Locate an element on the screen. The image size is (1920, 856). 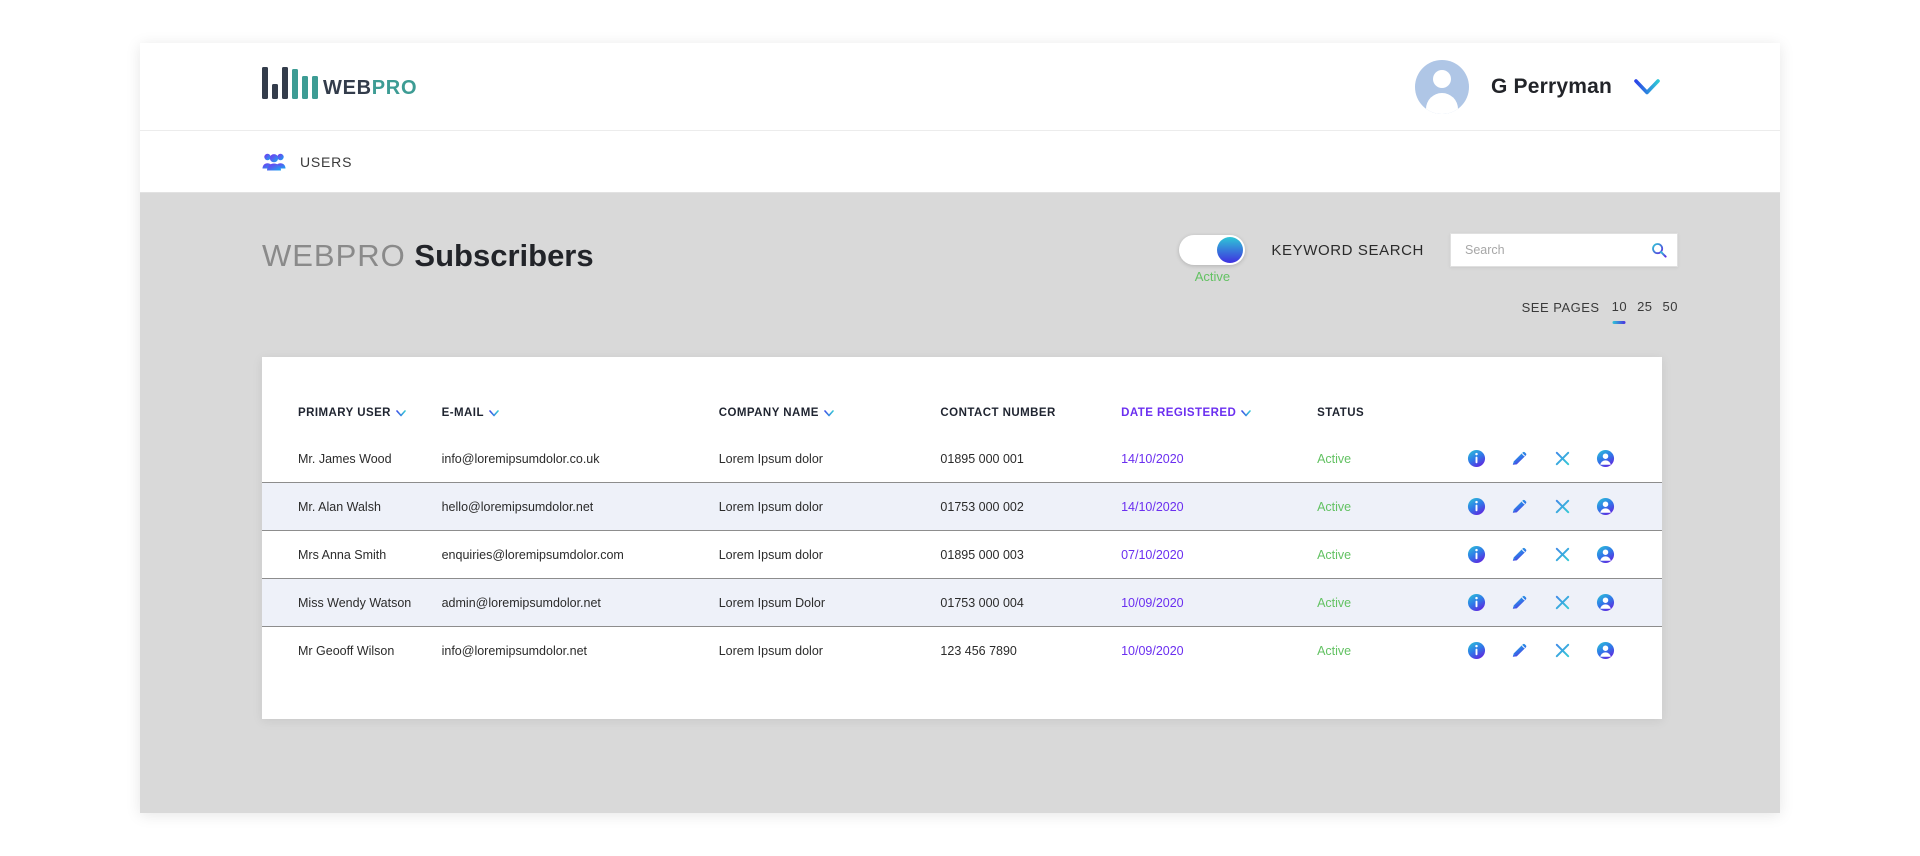
brand-logo-pro: PRO is located at coordinates (394, 88).